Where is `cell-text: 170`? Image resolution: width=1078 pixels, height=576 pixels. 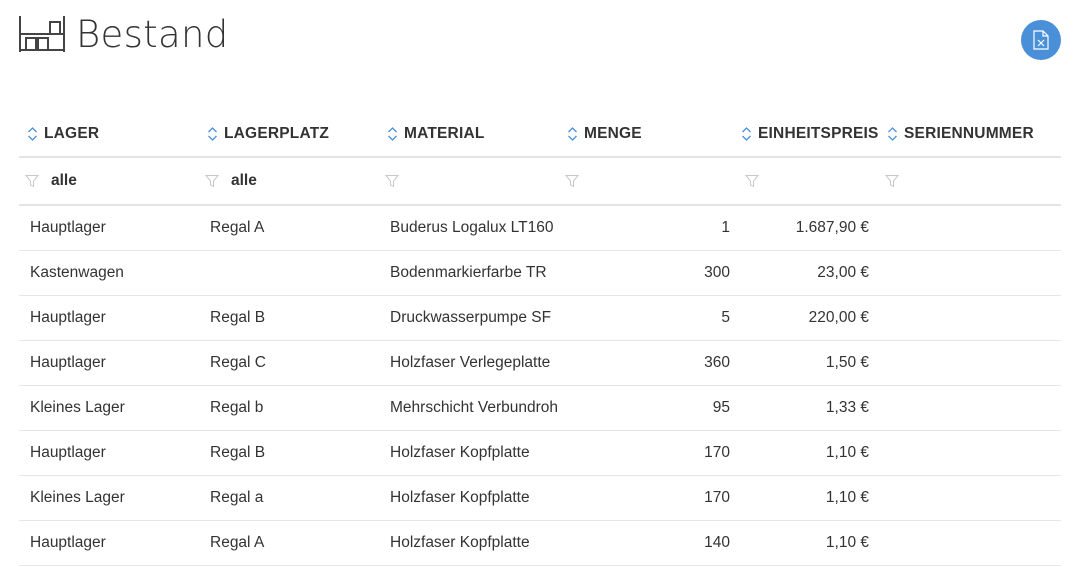
cell-text: 170 is located at coordinates (717, 452).